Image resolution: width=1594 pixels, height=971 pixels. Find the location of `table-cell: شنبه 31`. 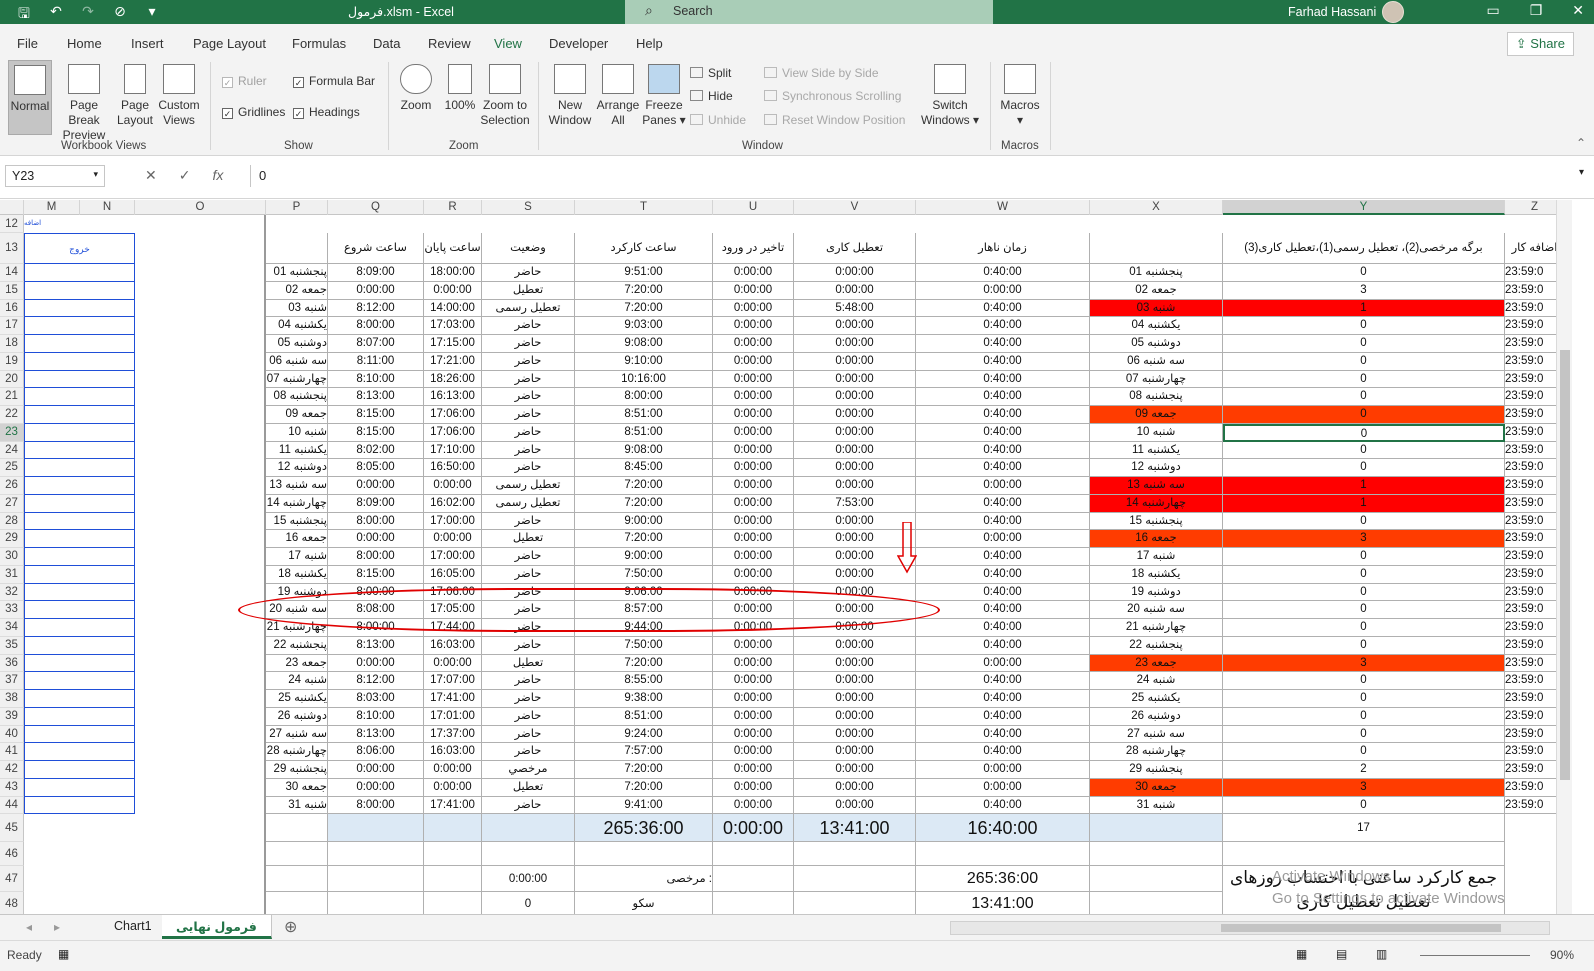

table-cell: شنبه 31 is located at coordinates (297, 805).